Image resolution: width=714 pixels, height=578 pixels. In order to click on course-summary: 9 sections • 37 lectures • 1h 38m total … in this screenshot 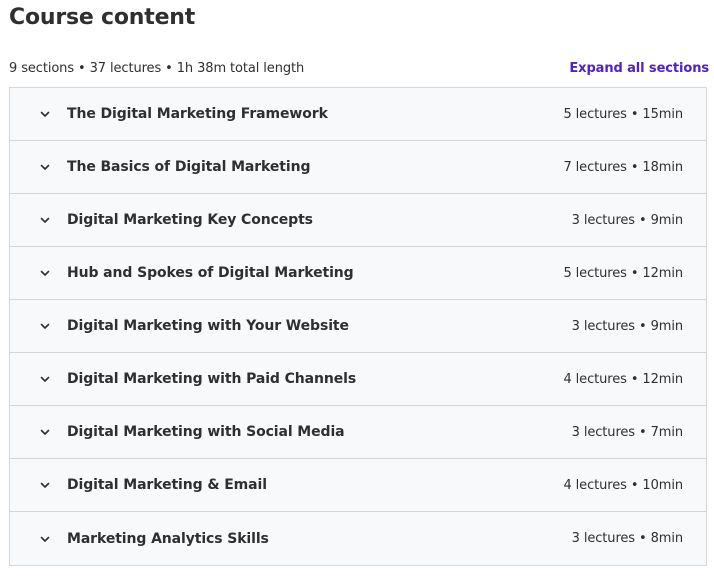, I will do `click(157, 68)`.